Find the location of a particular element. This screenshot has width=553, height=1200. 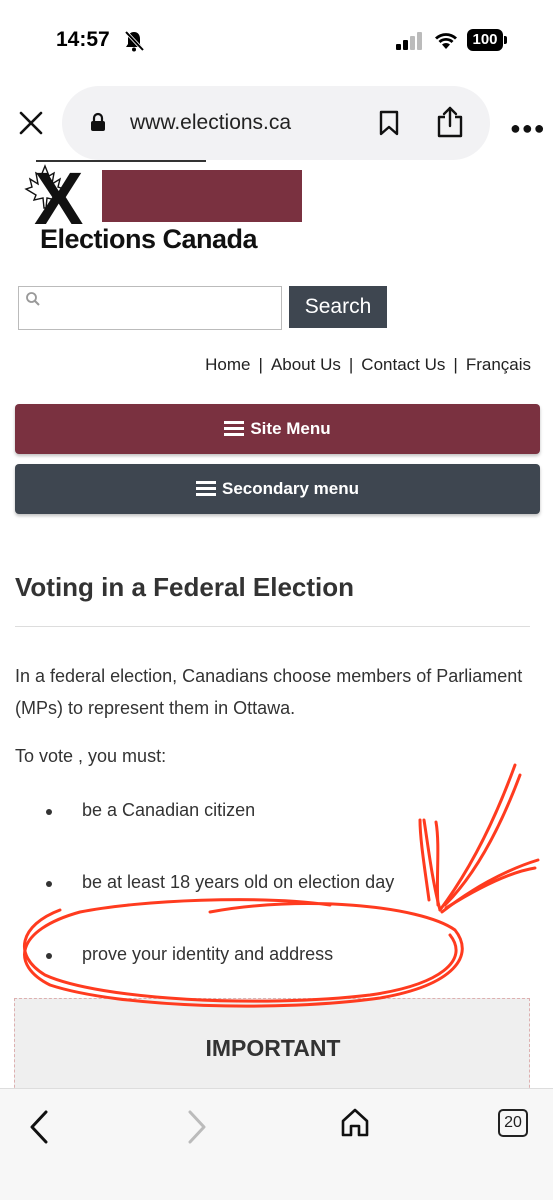

status-bar: 14:57 100 is located at coordinates (276, 42).